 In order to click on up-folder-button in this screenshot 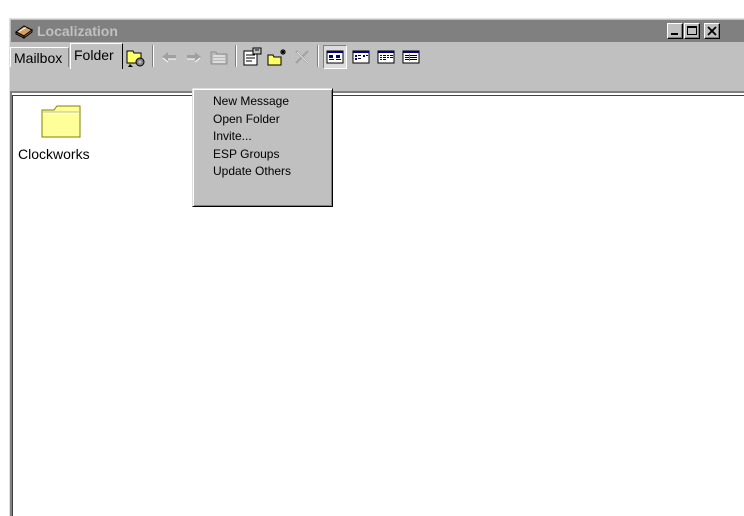, I will do `click(219, 57)`.